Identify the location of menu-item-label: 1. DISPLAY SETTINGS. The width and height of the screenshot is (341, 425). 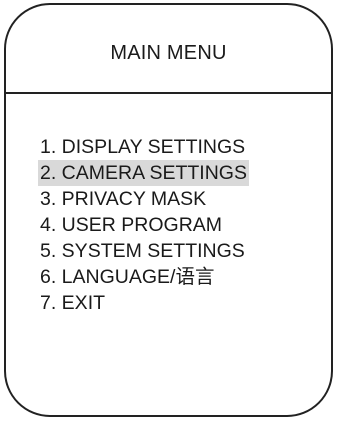
(143, 147).